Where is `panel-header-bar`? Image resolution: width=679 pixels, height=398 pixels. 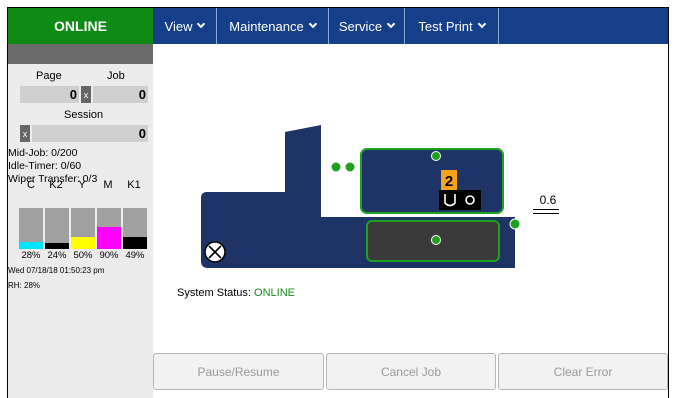
panel-header-bar is located at coordinates (80, 54).